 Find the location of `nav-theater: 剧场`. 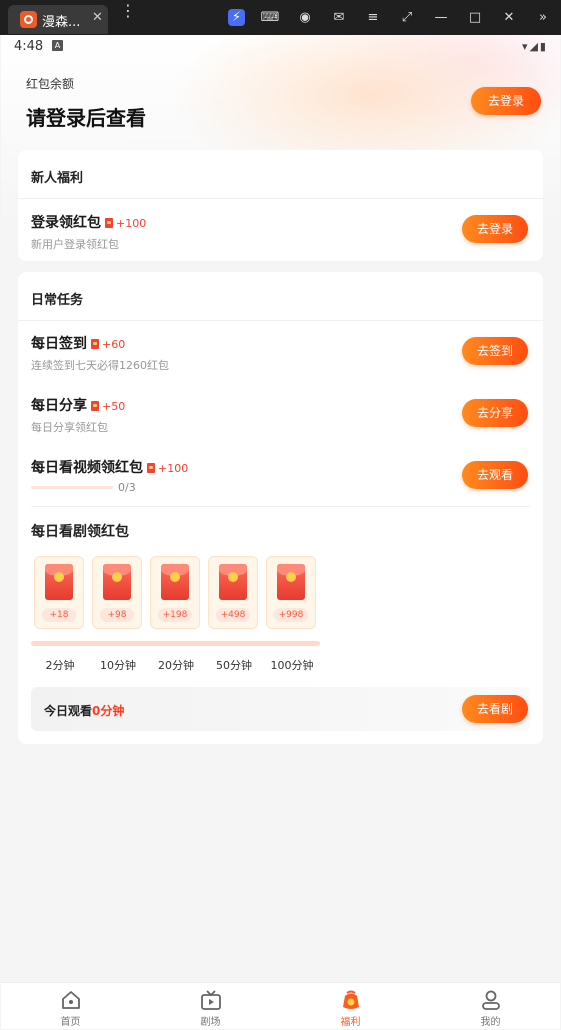

nav-theater: 剧场 is located at coordinates (210, 1006).